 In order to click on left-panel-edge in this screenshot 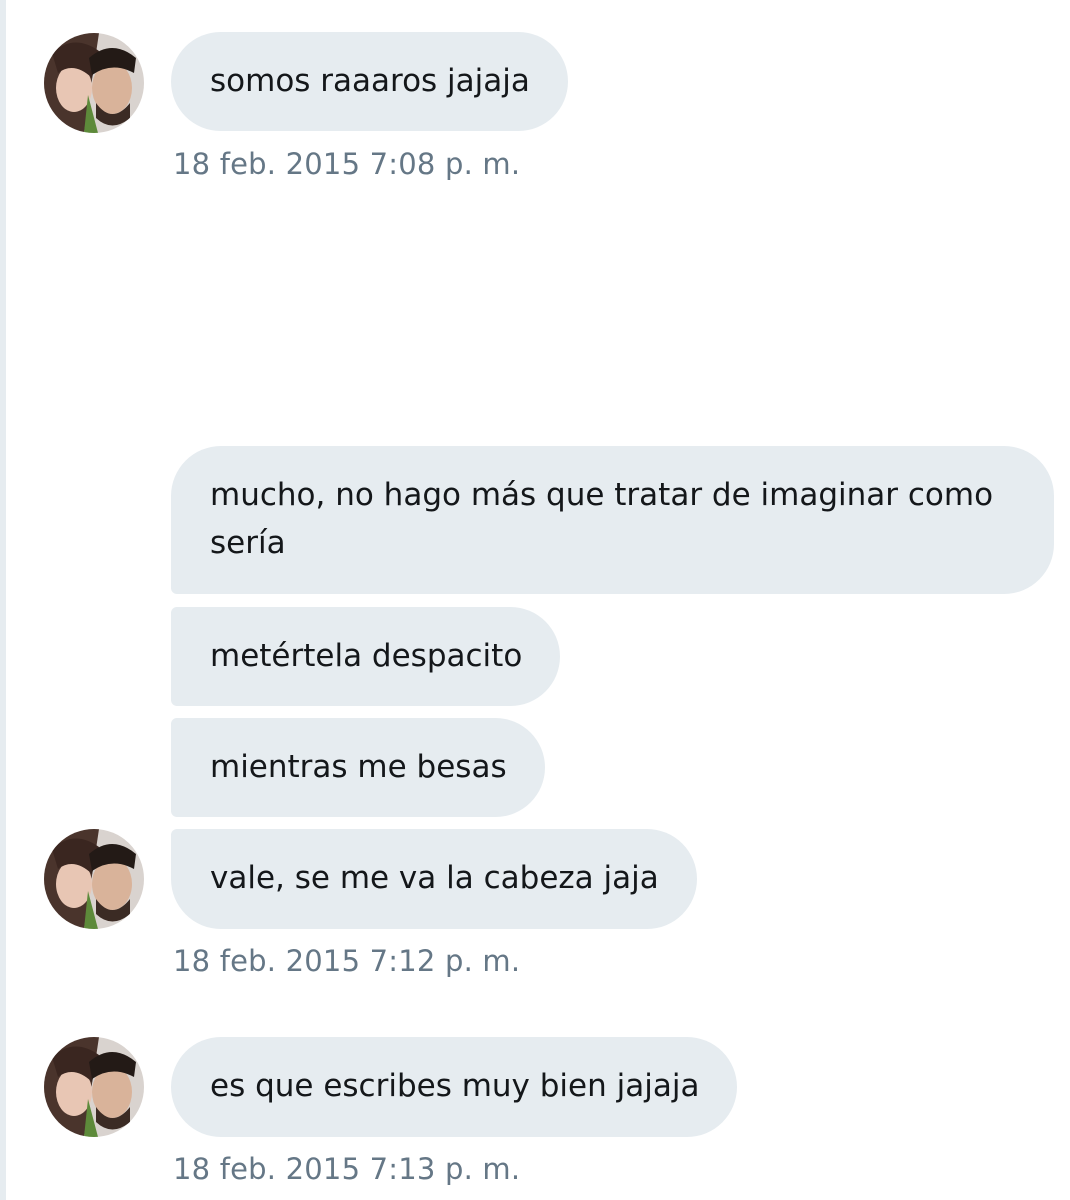, I will do `click(3, 600)`.